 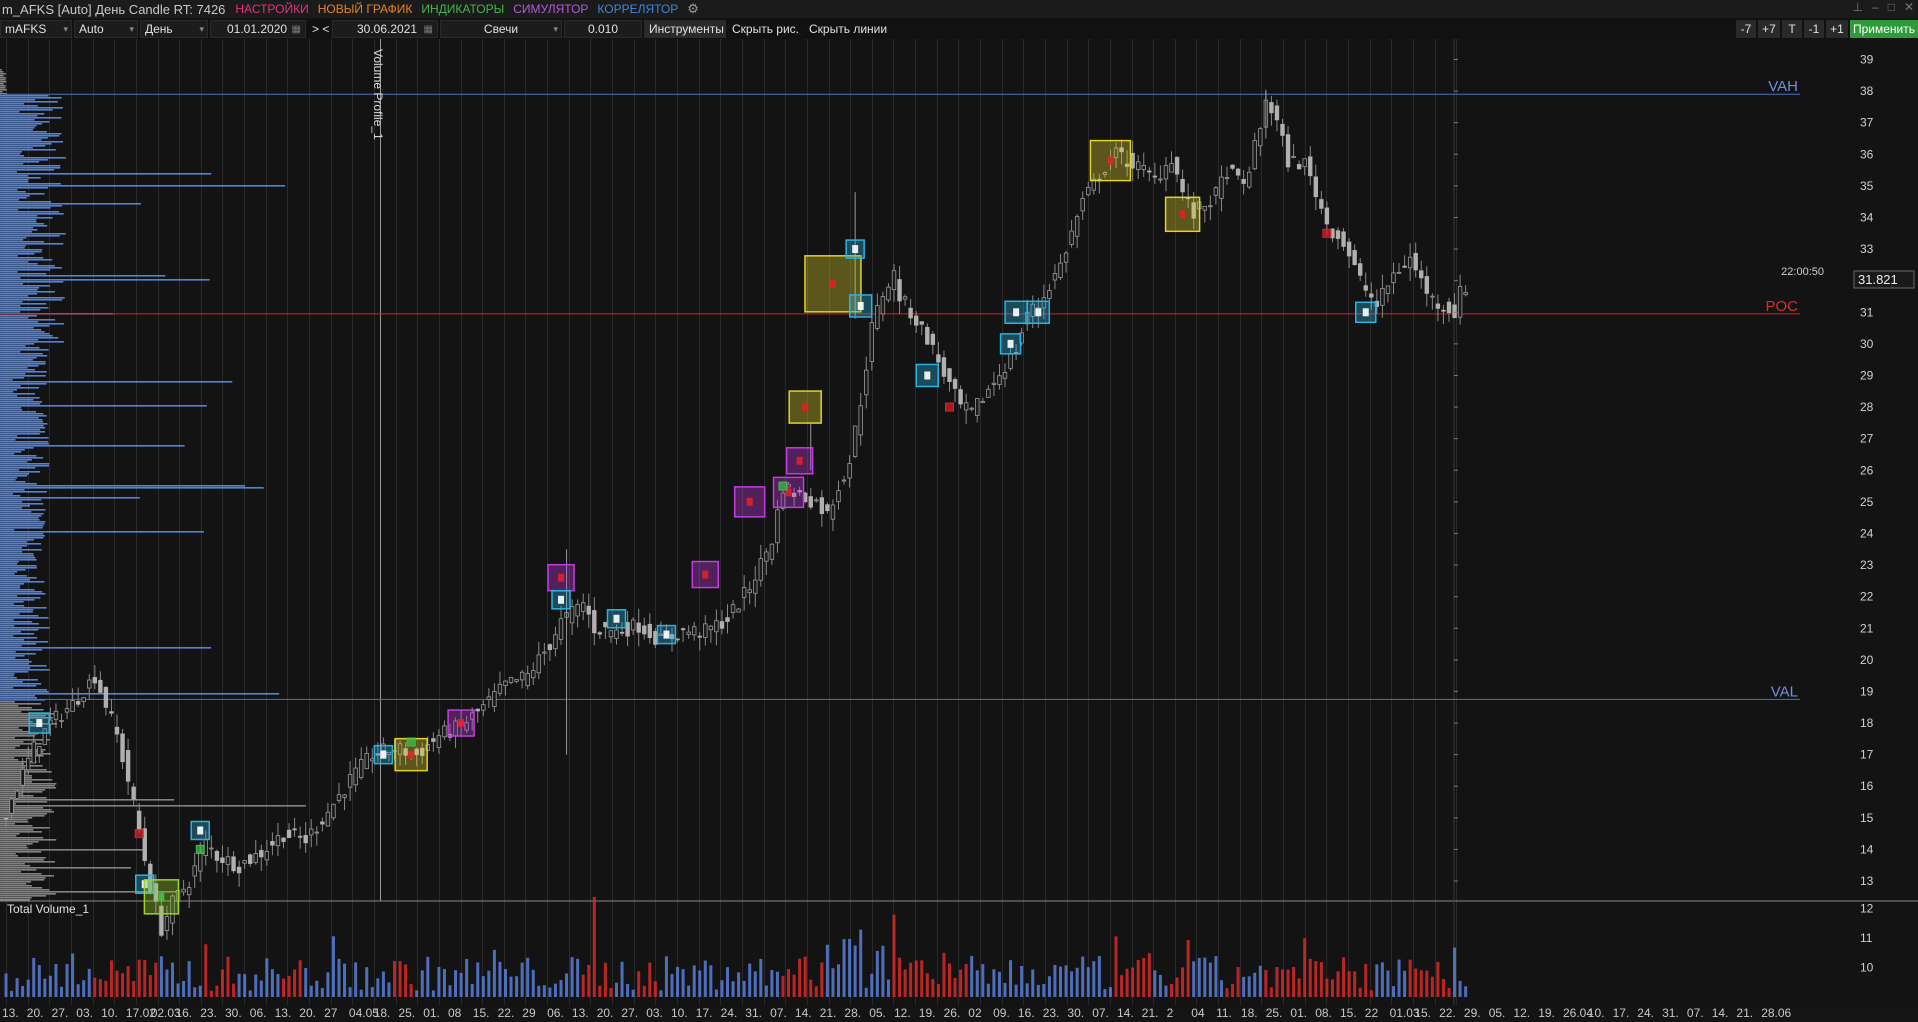 I want to click on shift-plus-1-button: +1, so click(x=1837, y=29).